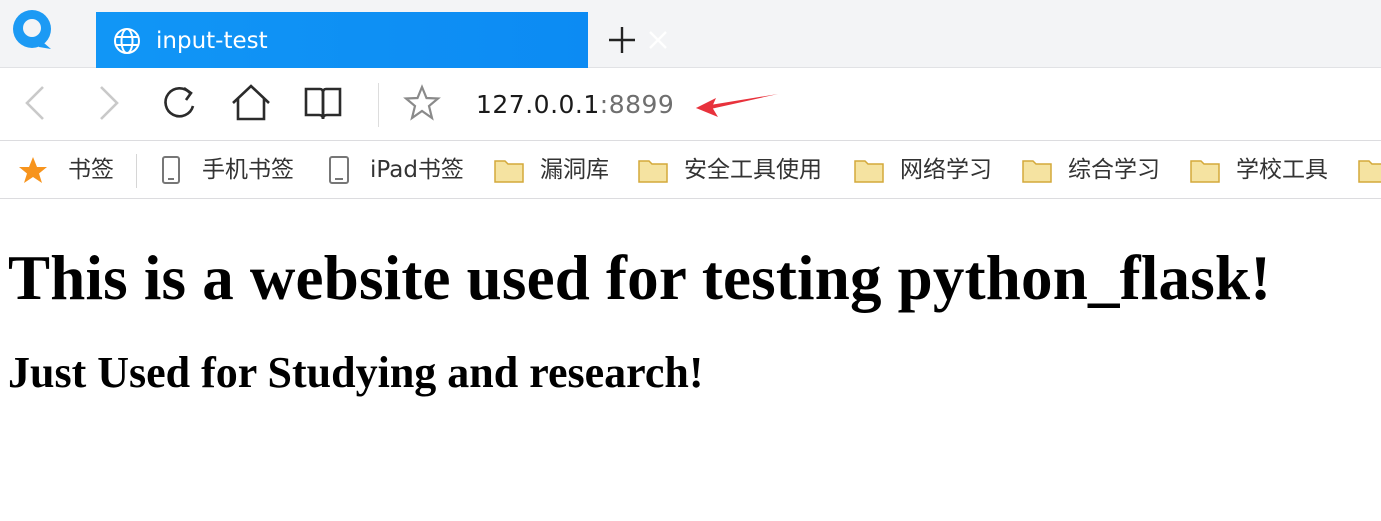  Describe the element at coordinates (641, 104) in the screenshot. I see `url-port: 8899` at that location.